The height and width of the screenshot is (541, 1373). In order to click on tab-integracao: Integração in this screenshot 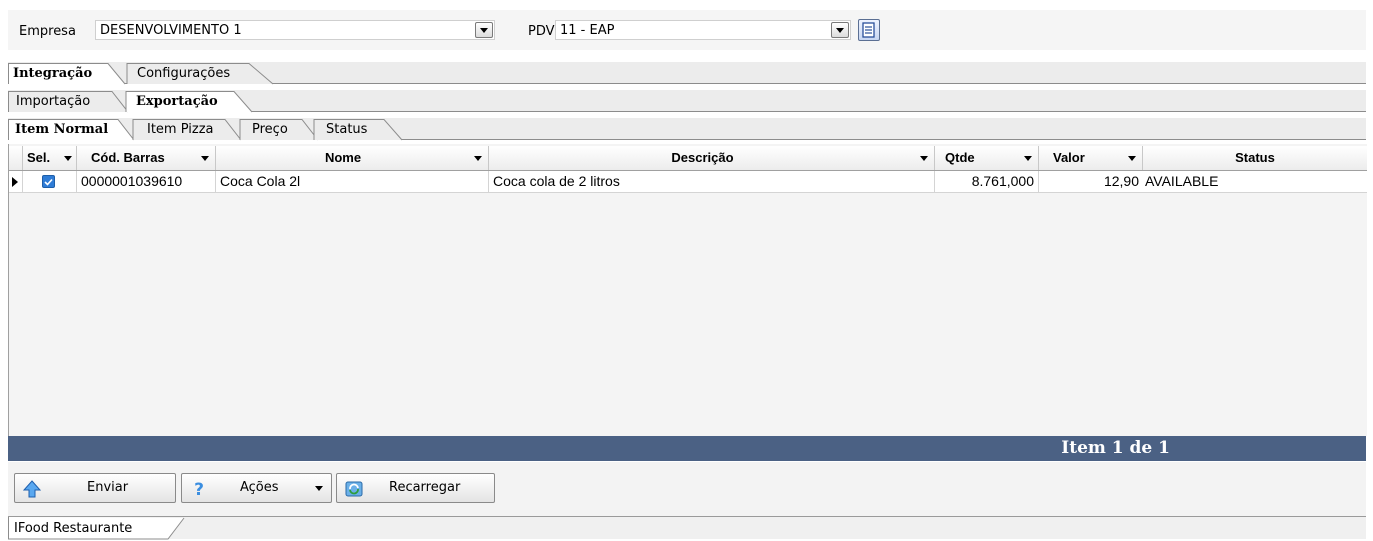, I will do `click(67, 74)`.